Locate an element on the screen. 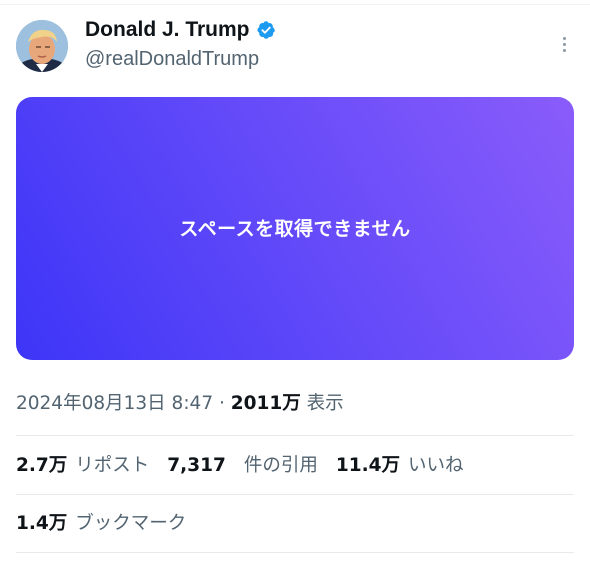 The width and height of the screenshot is (590, 571). engagement-stats-row: 2.7万 リポスト 7,317 件の引用 11.4万 いいね is located at coordinates (240, 466).